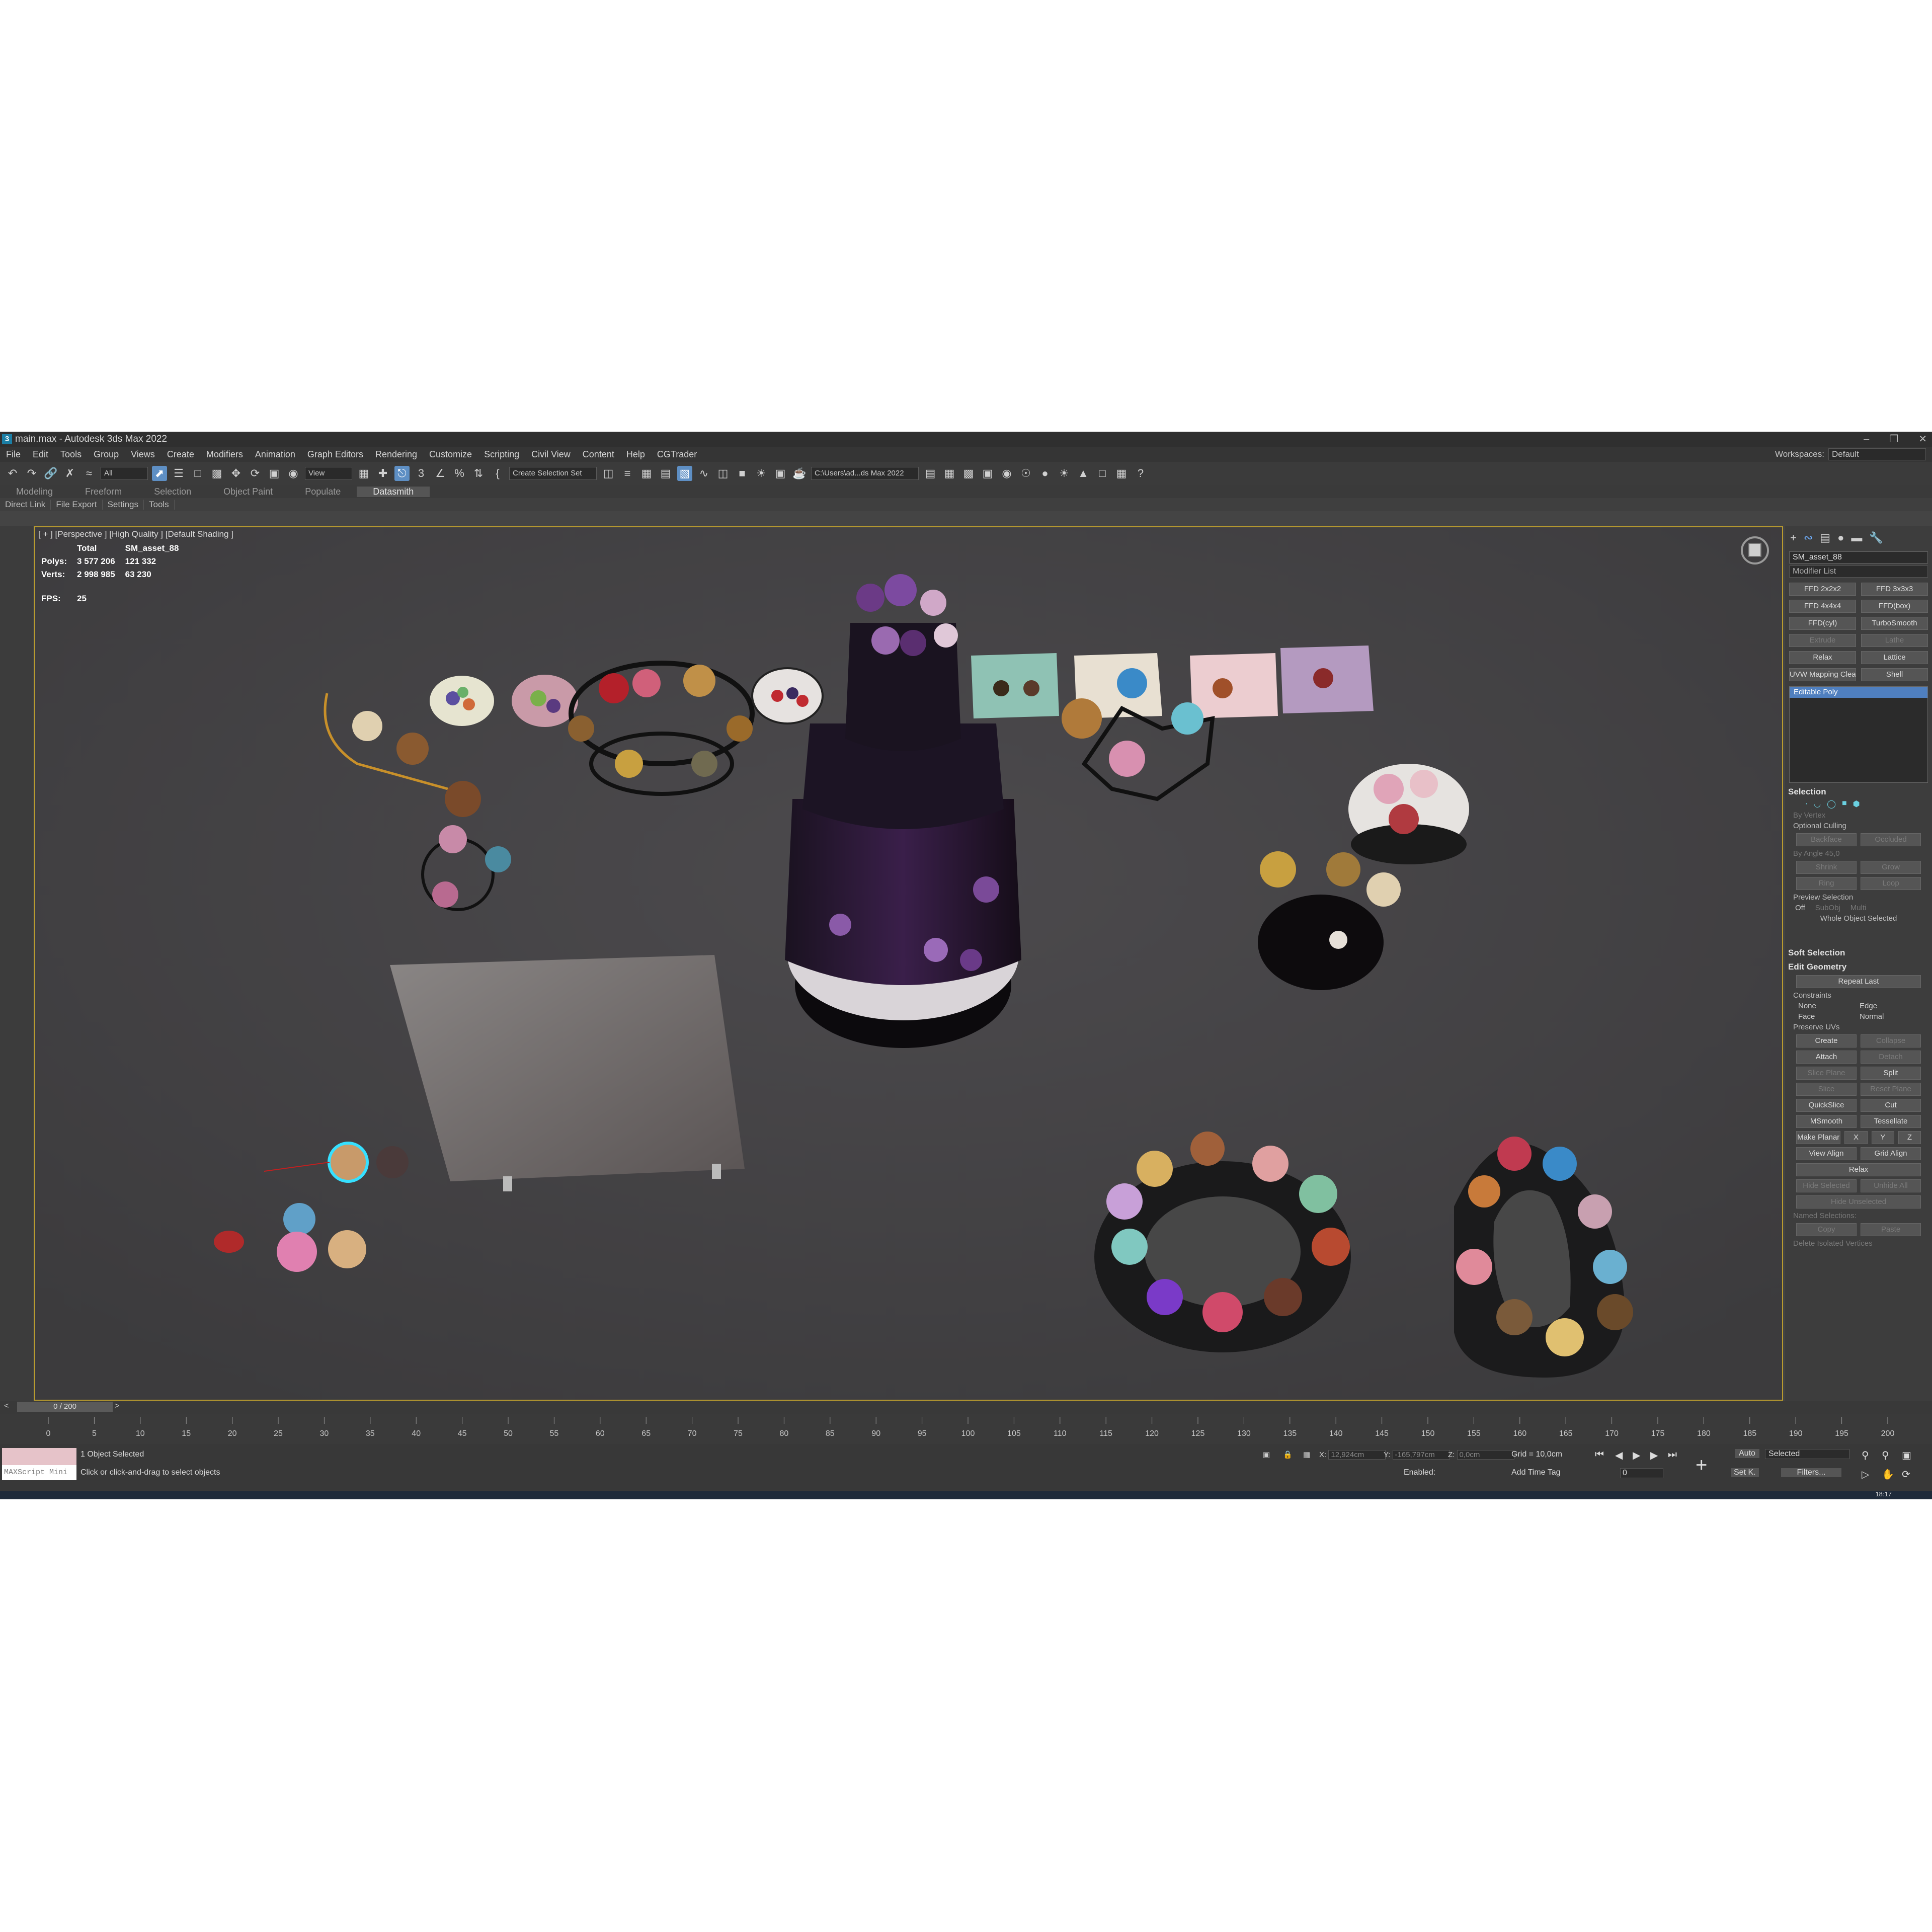 The image size is (1932, 1932). I want to click on vertex-mode-icon: ⋅, so click(1807, 804).